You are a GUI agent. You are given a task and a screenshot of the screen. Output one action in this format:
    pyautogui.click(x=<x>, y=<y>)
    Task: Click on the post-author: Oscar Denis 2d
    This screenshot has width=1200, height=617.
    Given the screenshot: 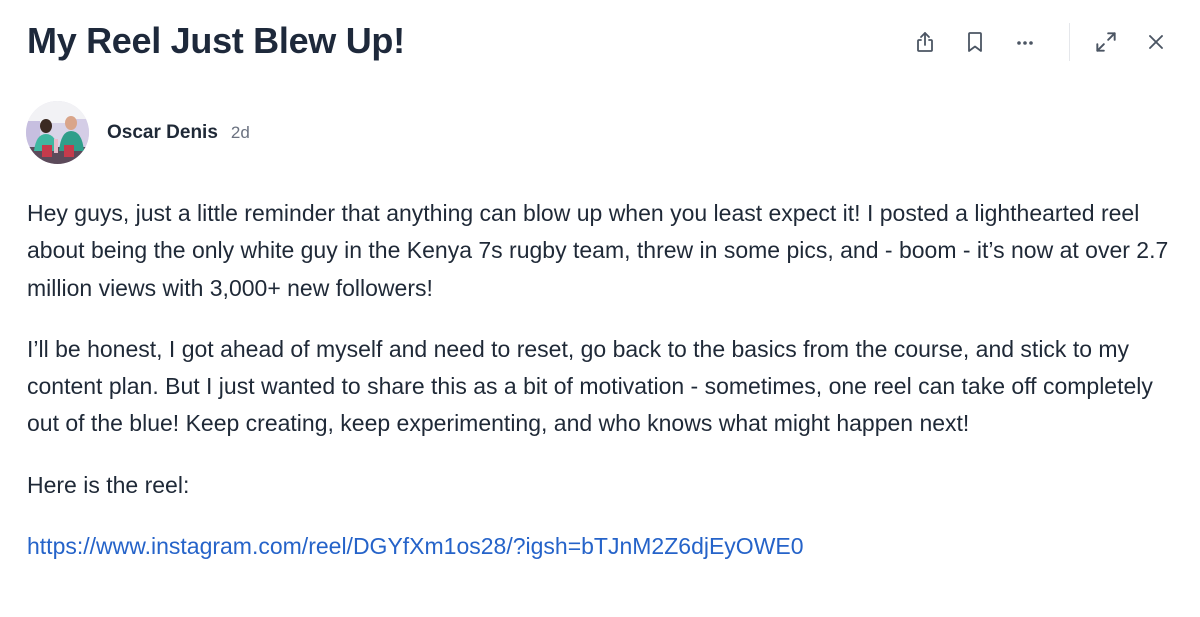 What is the action you would take?
    pyautogui.click(x=138, y=132)
    